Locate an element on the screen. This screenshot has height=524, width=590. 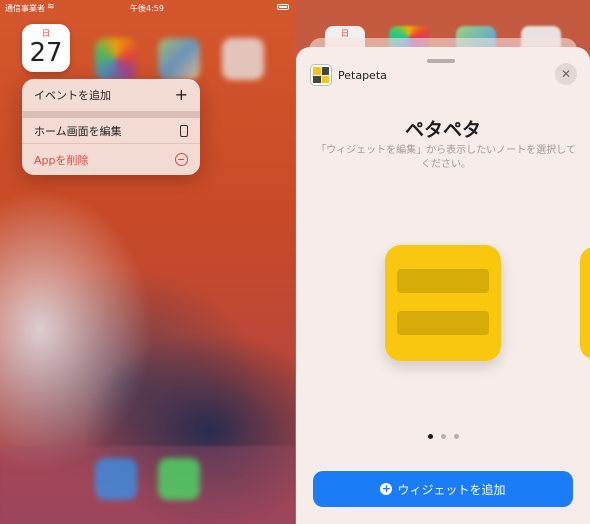
messages-app-icon is located at coordinates (179, 479).